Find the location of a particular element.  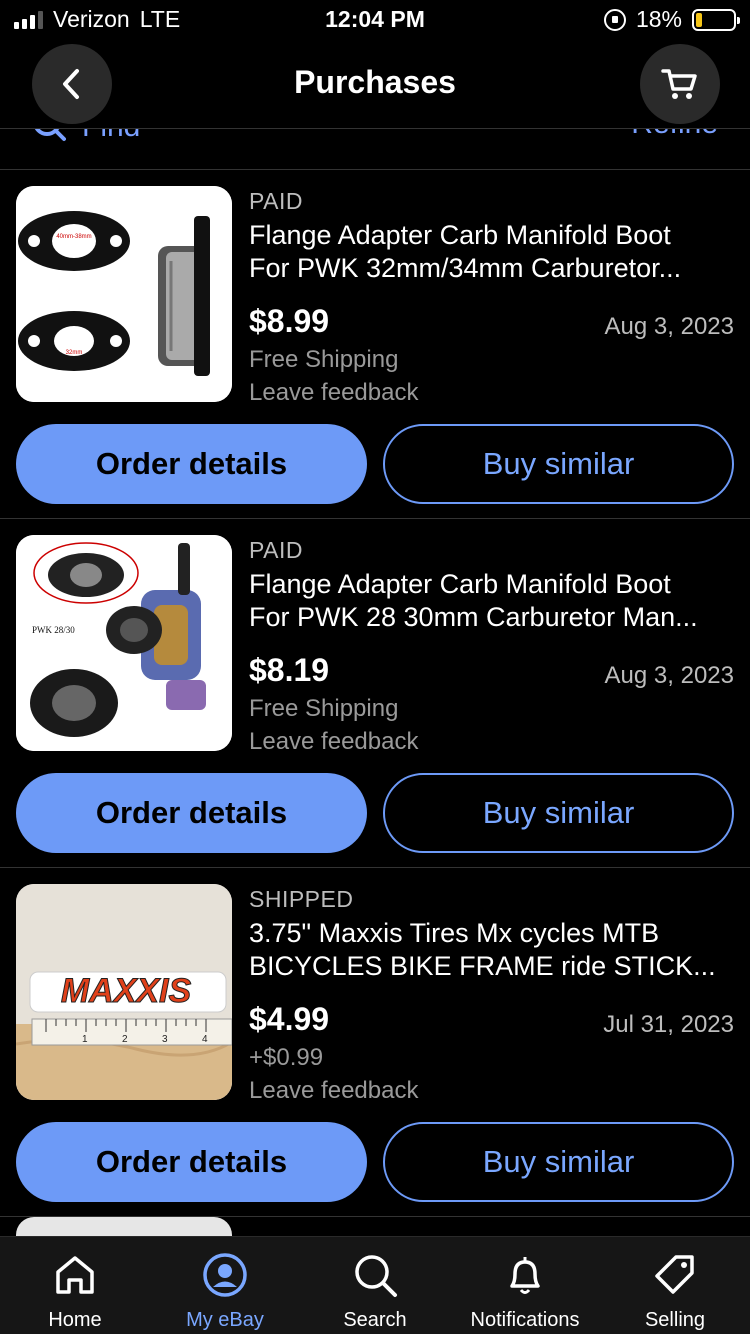

status-bar: Verizon LTE 12:04 PM 18% is located at coordinates (375, 21).